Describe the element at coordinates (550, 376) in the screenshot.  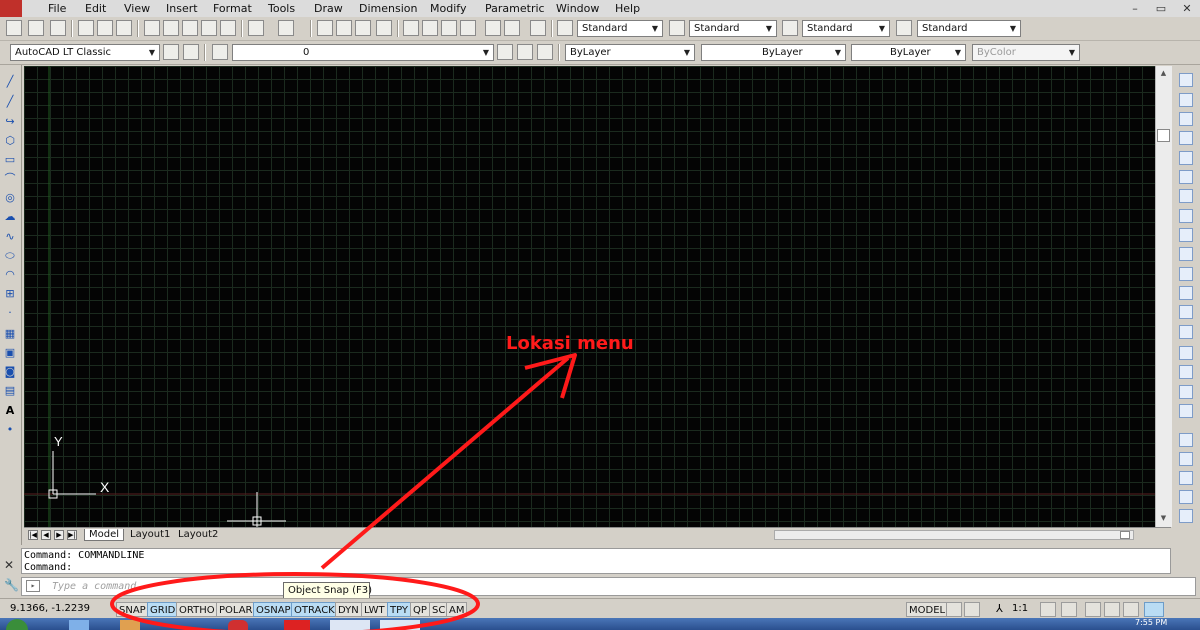
I see `highlight-arrow-head` at that location.